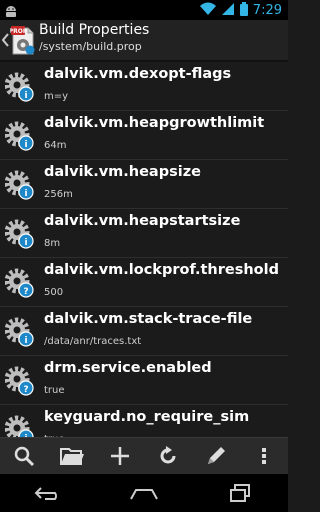  Describe the element at coordinates (52, 243) in the screenshot. I see `property-value: 8m` at that location.